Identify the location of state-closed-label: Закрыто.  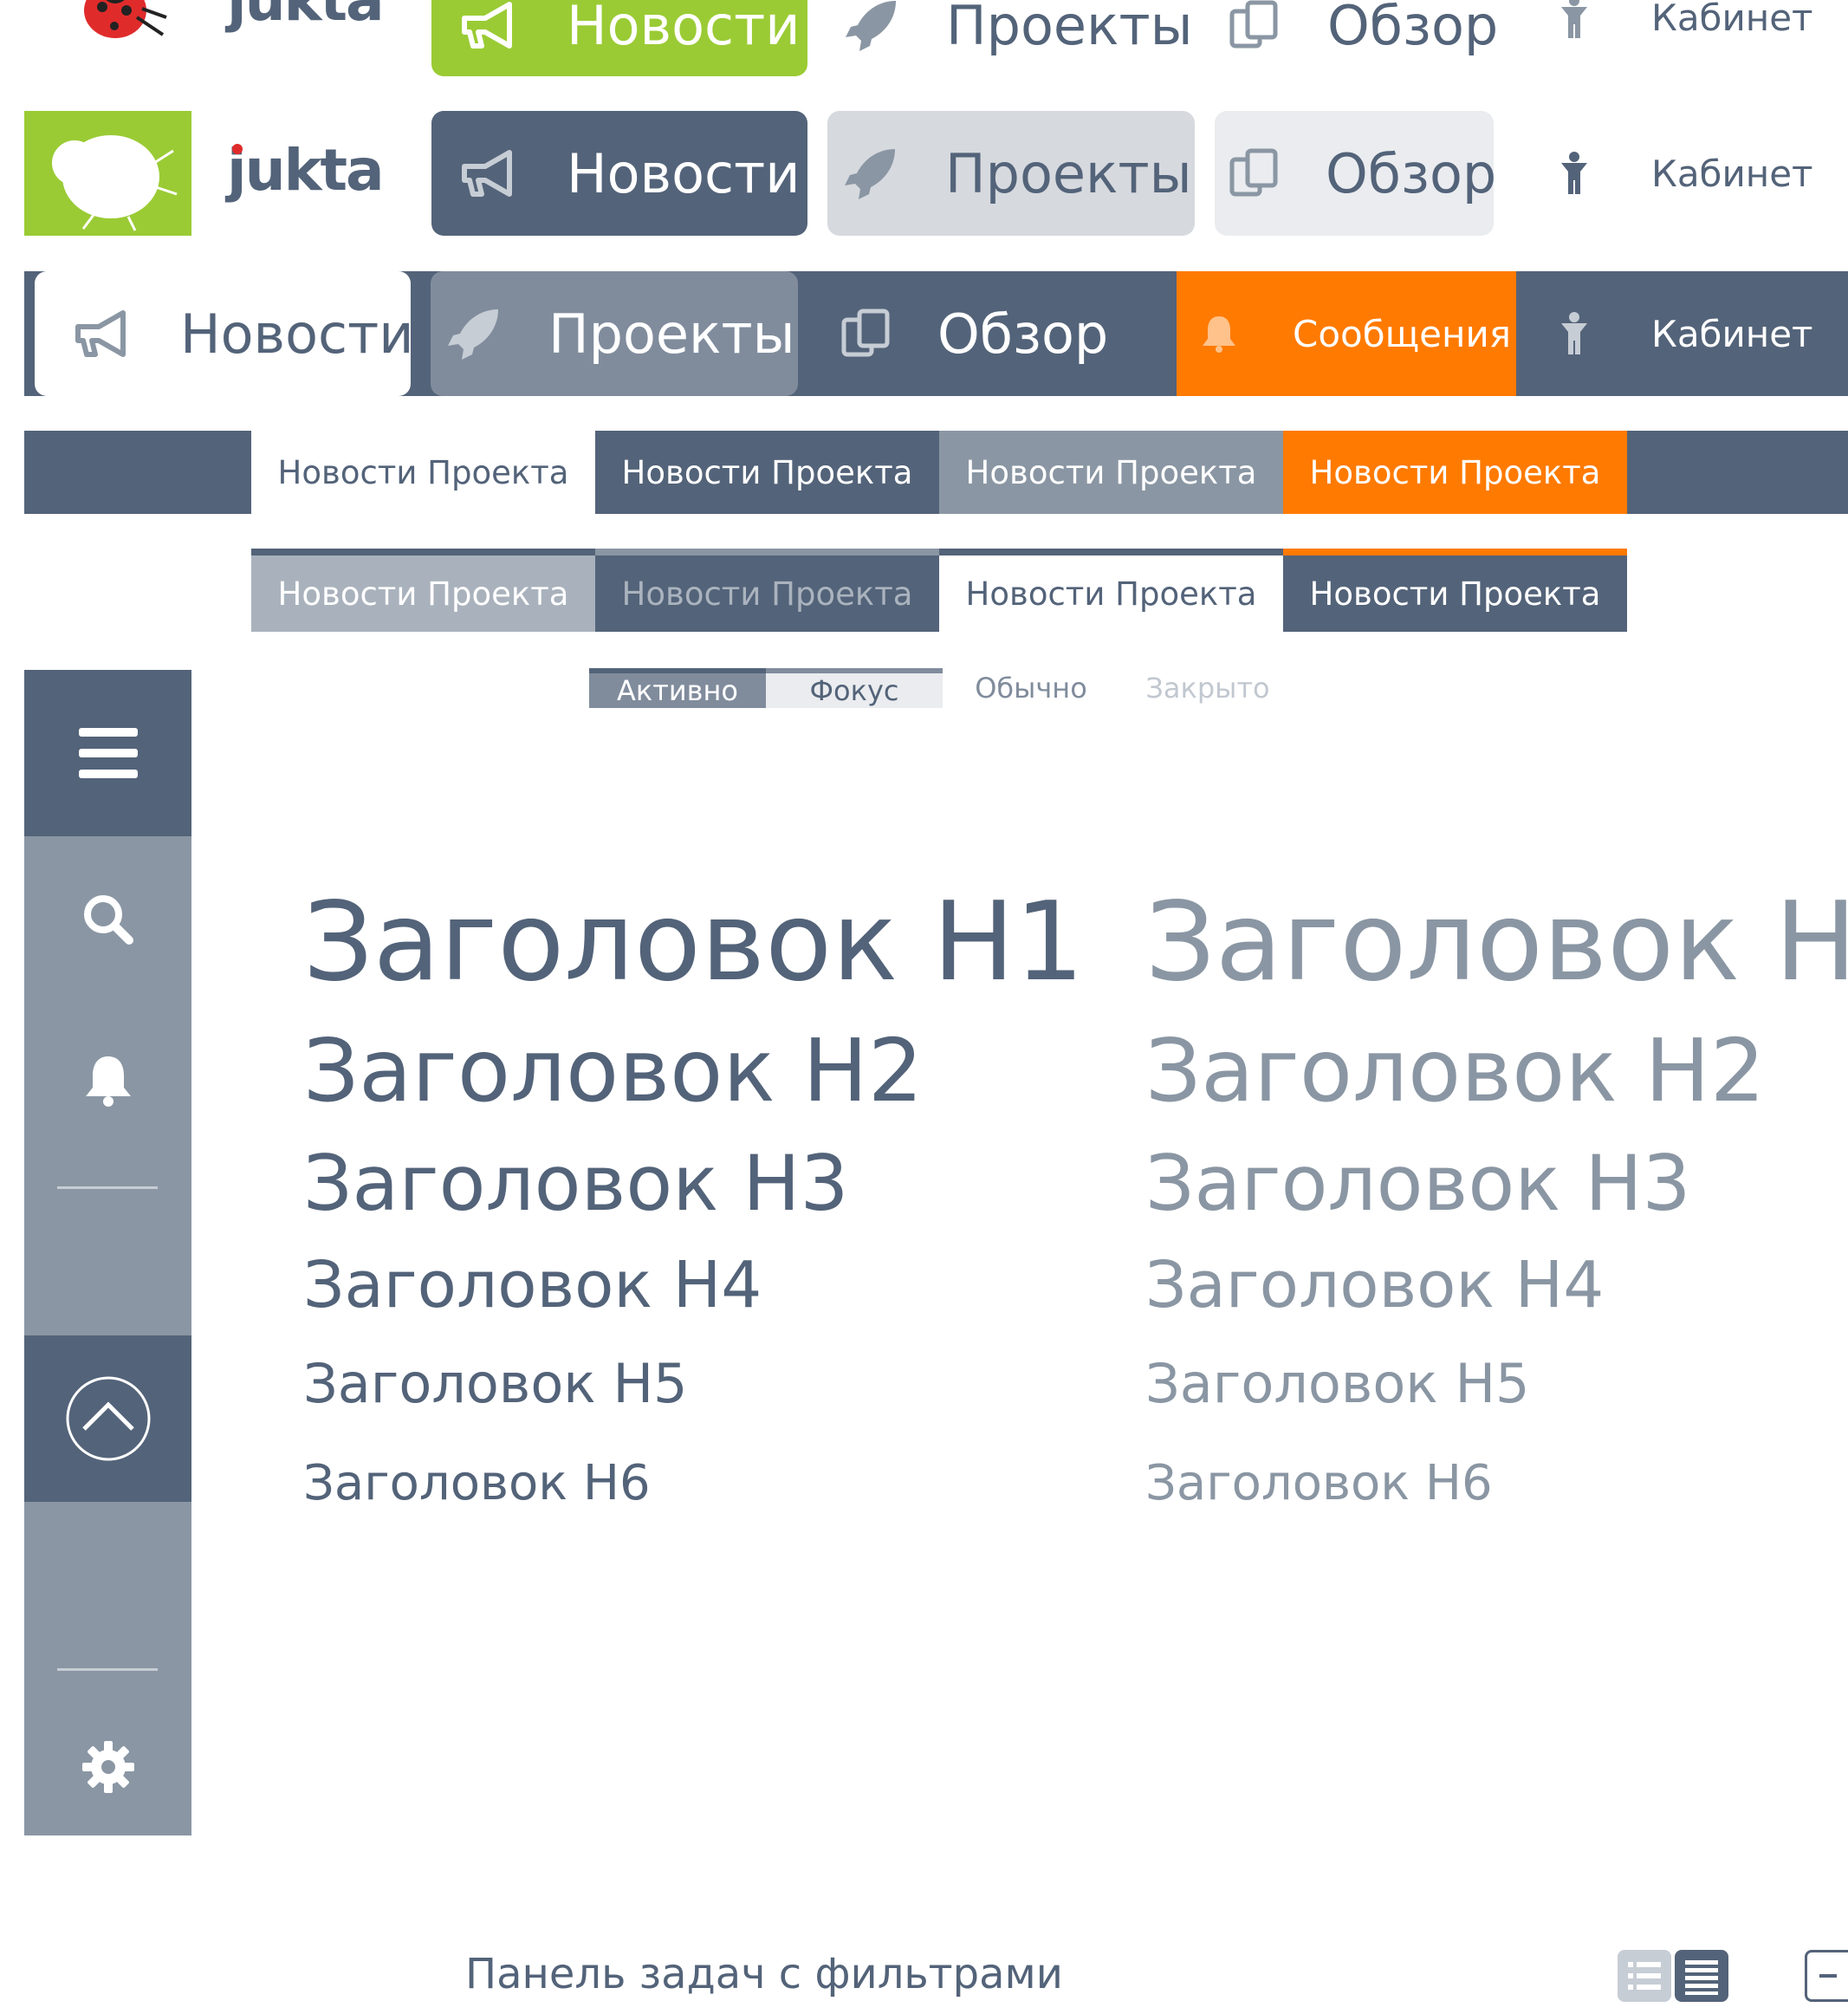
(1208, 688).